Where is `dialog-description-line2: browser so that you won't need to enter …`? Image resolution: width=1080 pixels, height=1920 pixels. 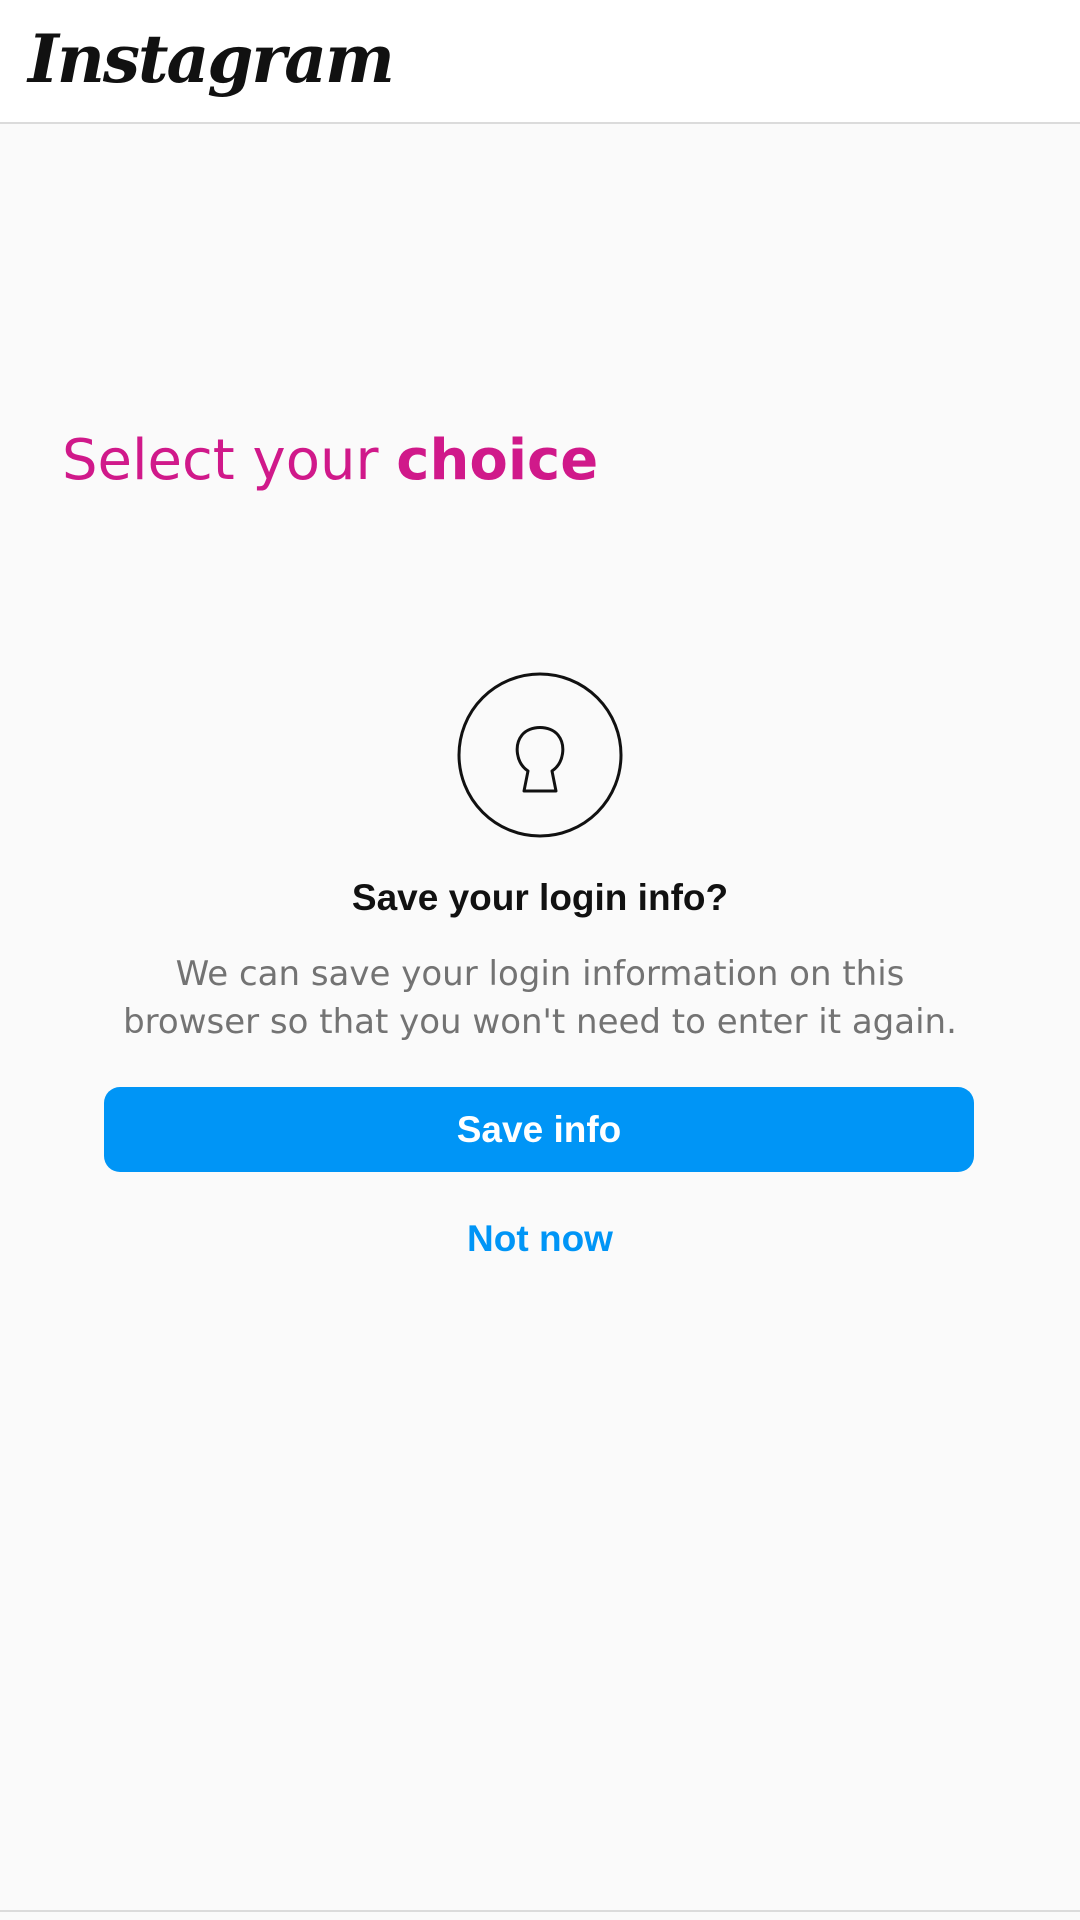
dialog-description-line2: browser so that you won't need to enter … is located at coordinates (540, 1022).